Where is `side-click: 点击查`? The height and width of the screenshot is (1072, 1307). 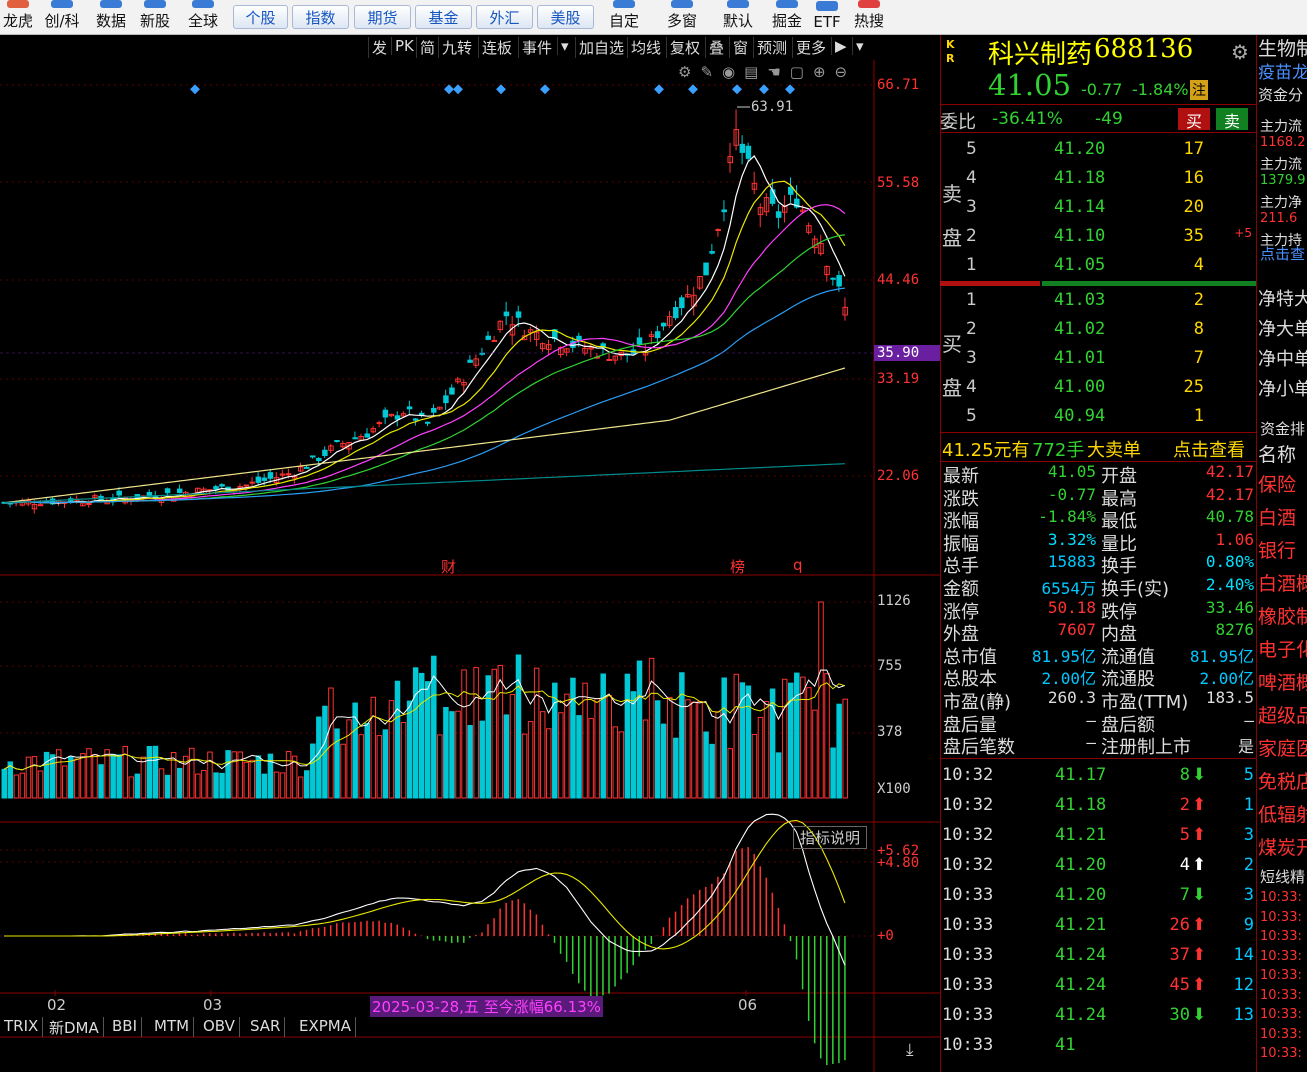
side-click: 点击查 is located at coordinates (1282, 253).